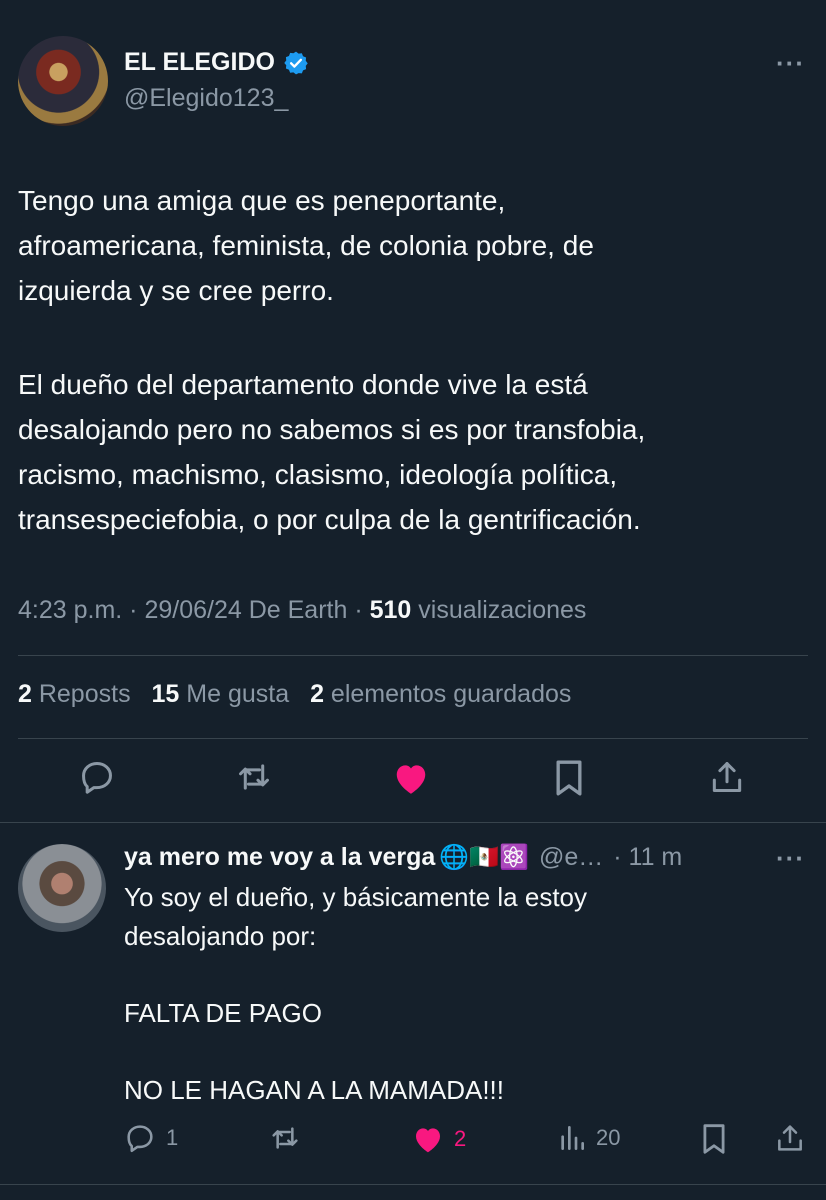  What do you see at coordinates (499, 610) in the screenshot?
I see `views-label: visualizaciones` at bounding box center [499, 610].